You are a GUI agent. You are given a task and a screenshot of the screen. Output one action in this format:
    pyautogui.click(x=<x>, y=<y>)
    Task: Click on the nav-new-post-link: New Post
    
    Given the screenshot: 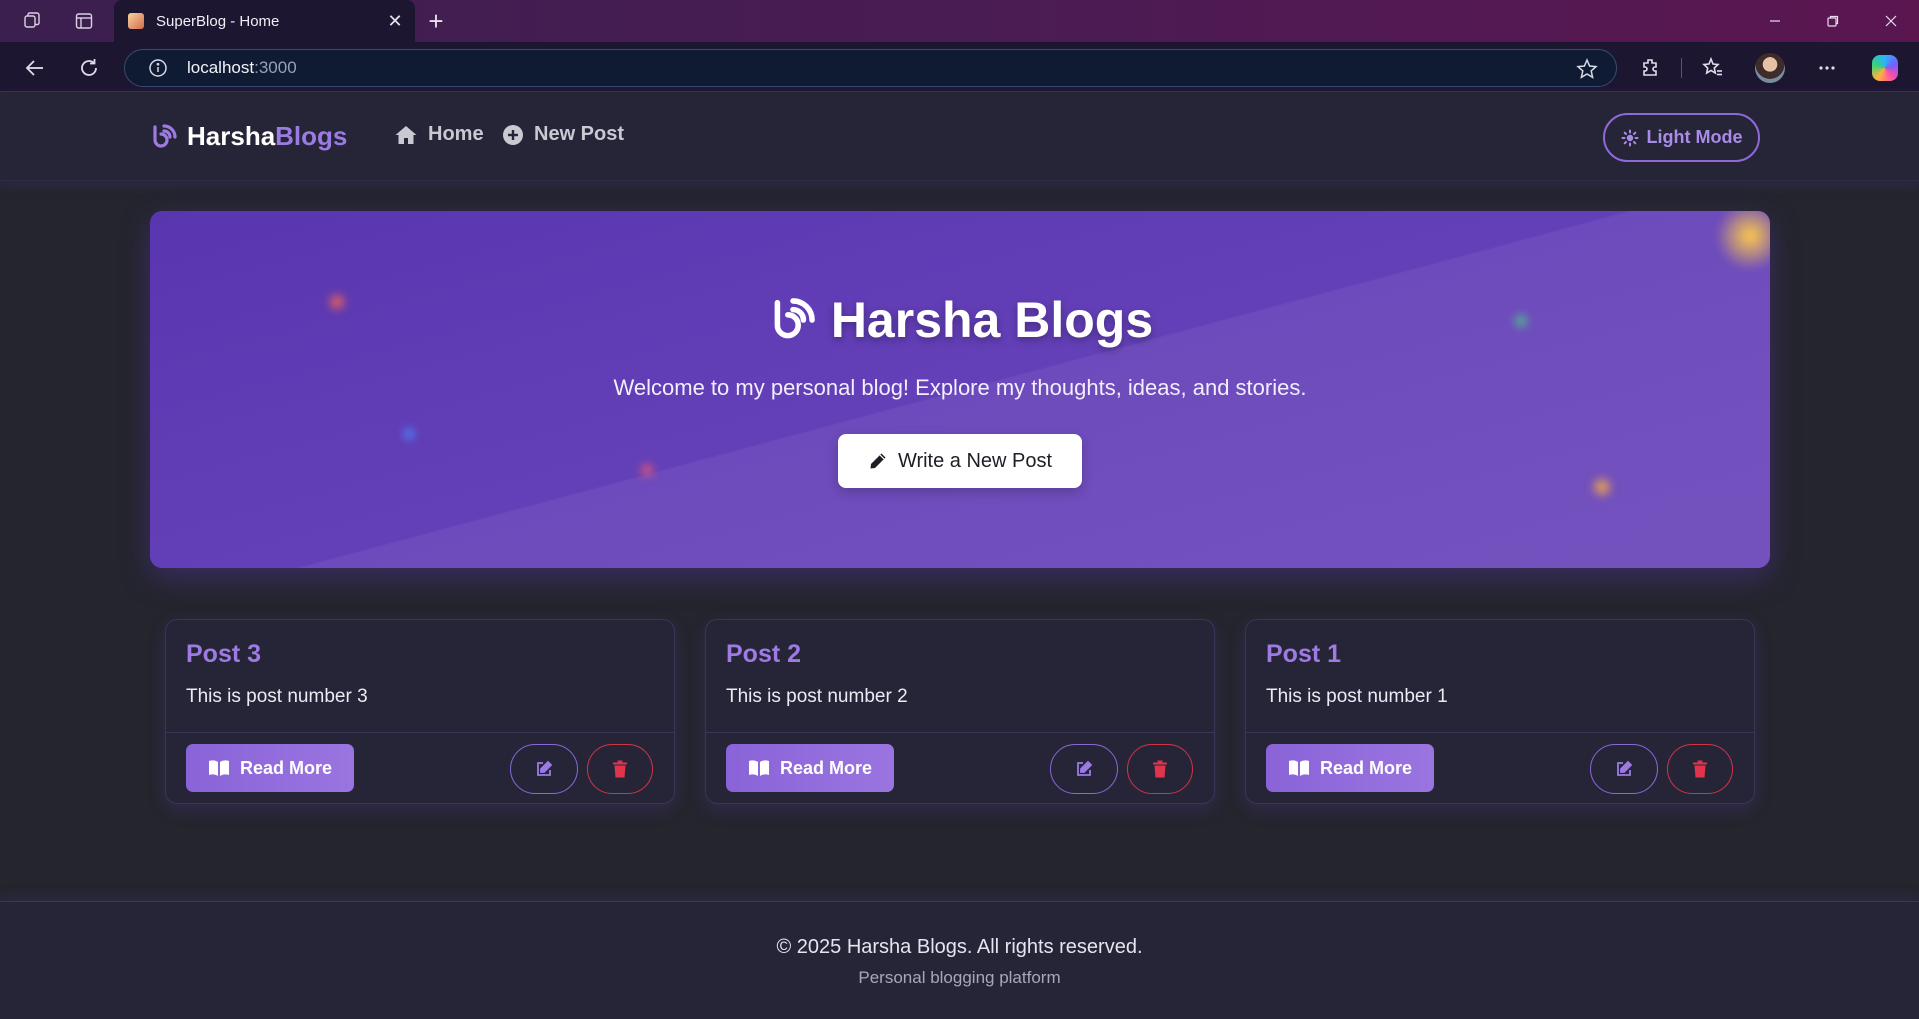 What is the action you would take?
    pyautogui.click(x=563, y=134)
    